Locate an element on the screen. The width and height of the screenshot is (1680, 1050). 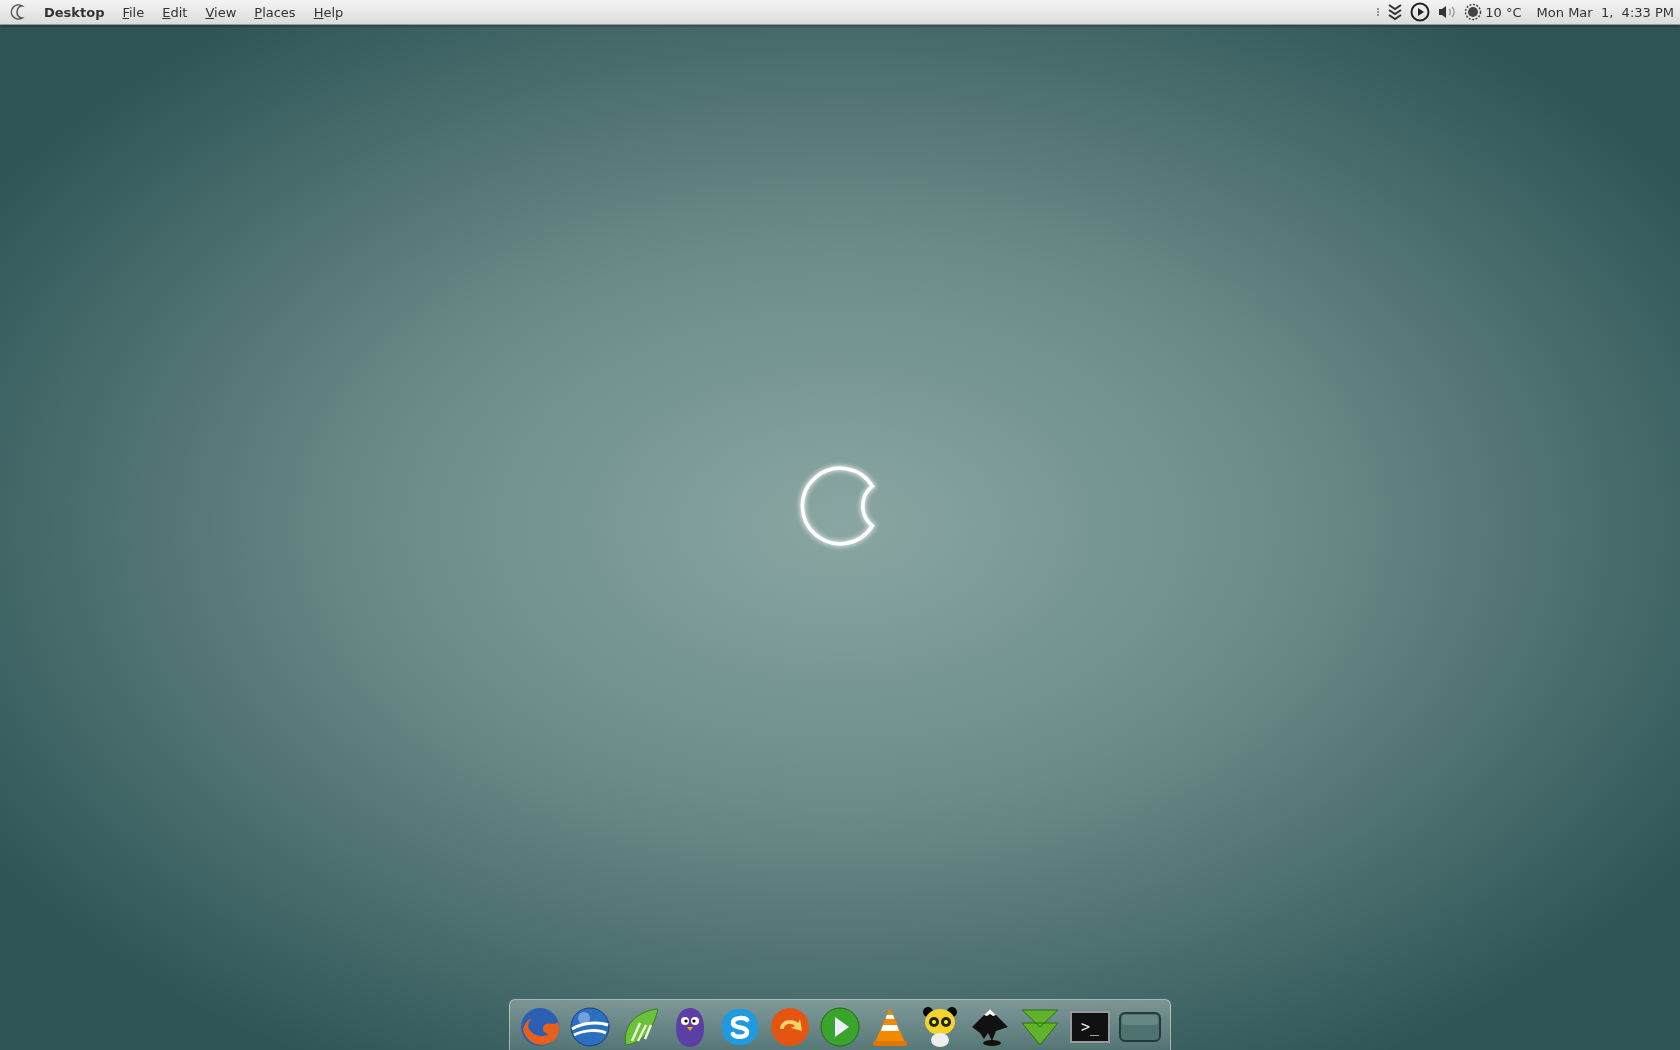
menu-item: Help is located at coordinates (328, 12).